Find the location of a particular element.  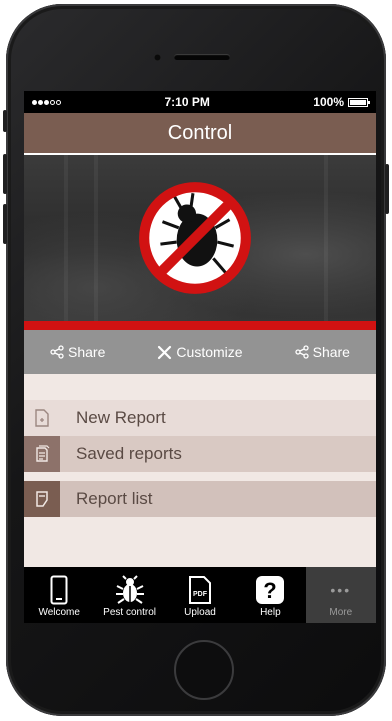

tab-label: Upload is located at coordinates (200, 612).